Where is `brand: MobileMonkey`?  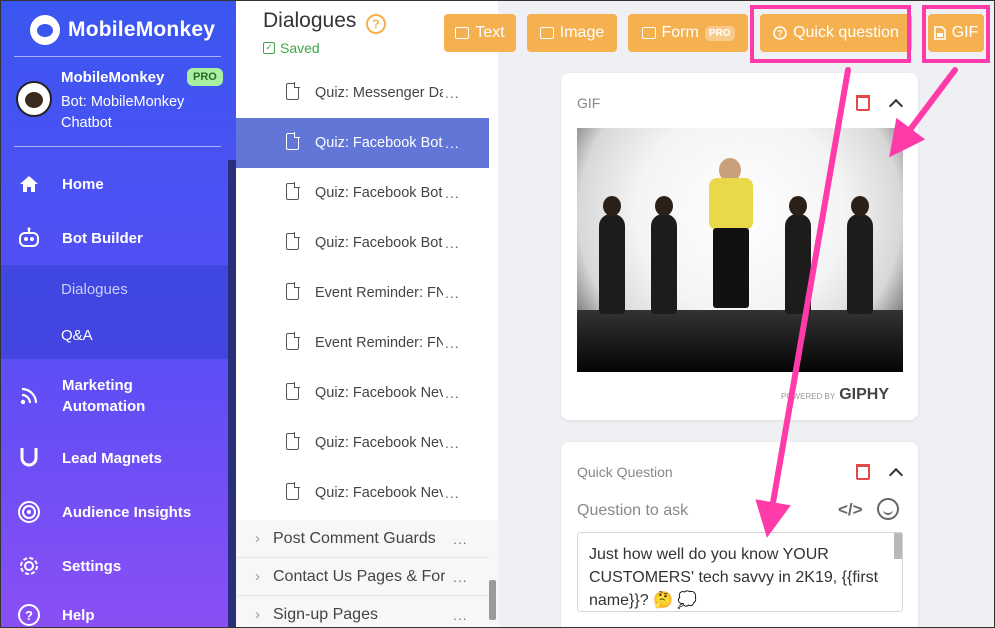 brand: MobileMonkey is located at coordinates (122, 30).